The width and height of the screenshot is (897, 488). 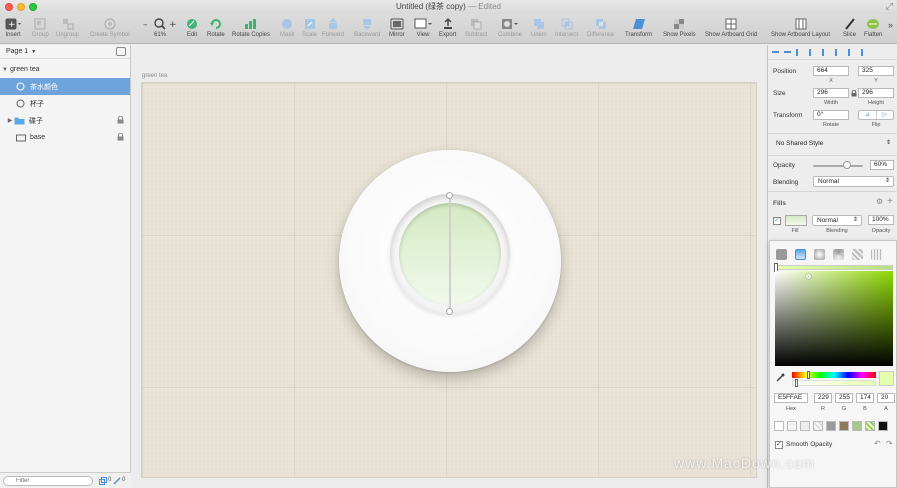 What do you see at coordinates (566, 27) in the screenshot?
I see `intersect-button: Intersect` at bounding box center [566, 27].